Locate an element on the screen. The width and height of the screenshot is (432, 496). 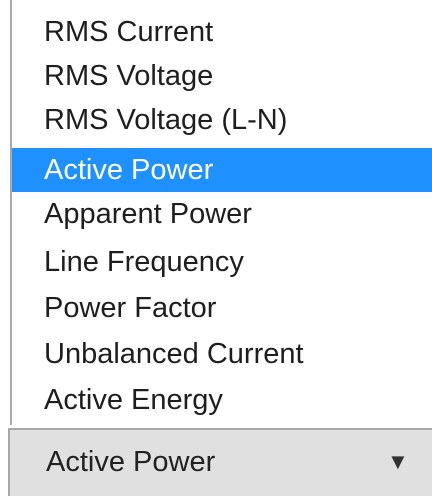
option-label: Active Power is located at coordinates (129, 170).